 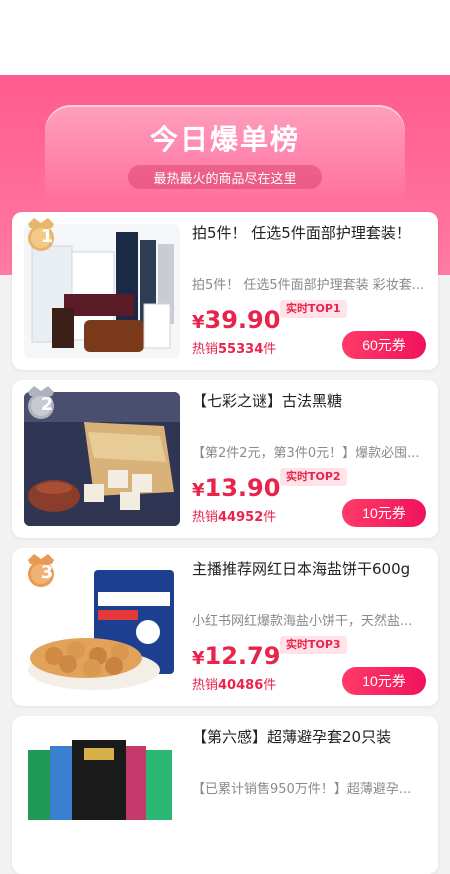 I want to click on page-title: 今日爆单榜, so click(x=224, y=139).